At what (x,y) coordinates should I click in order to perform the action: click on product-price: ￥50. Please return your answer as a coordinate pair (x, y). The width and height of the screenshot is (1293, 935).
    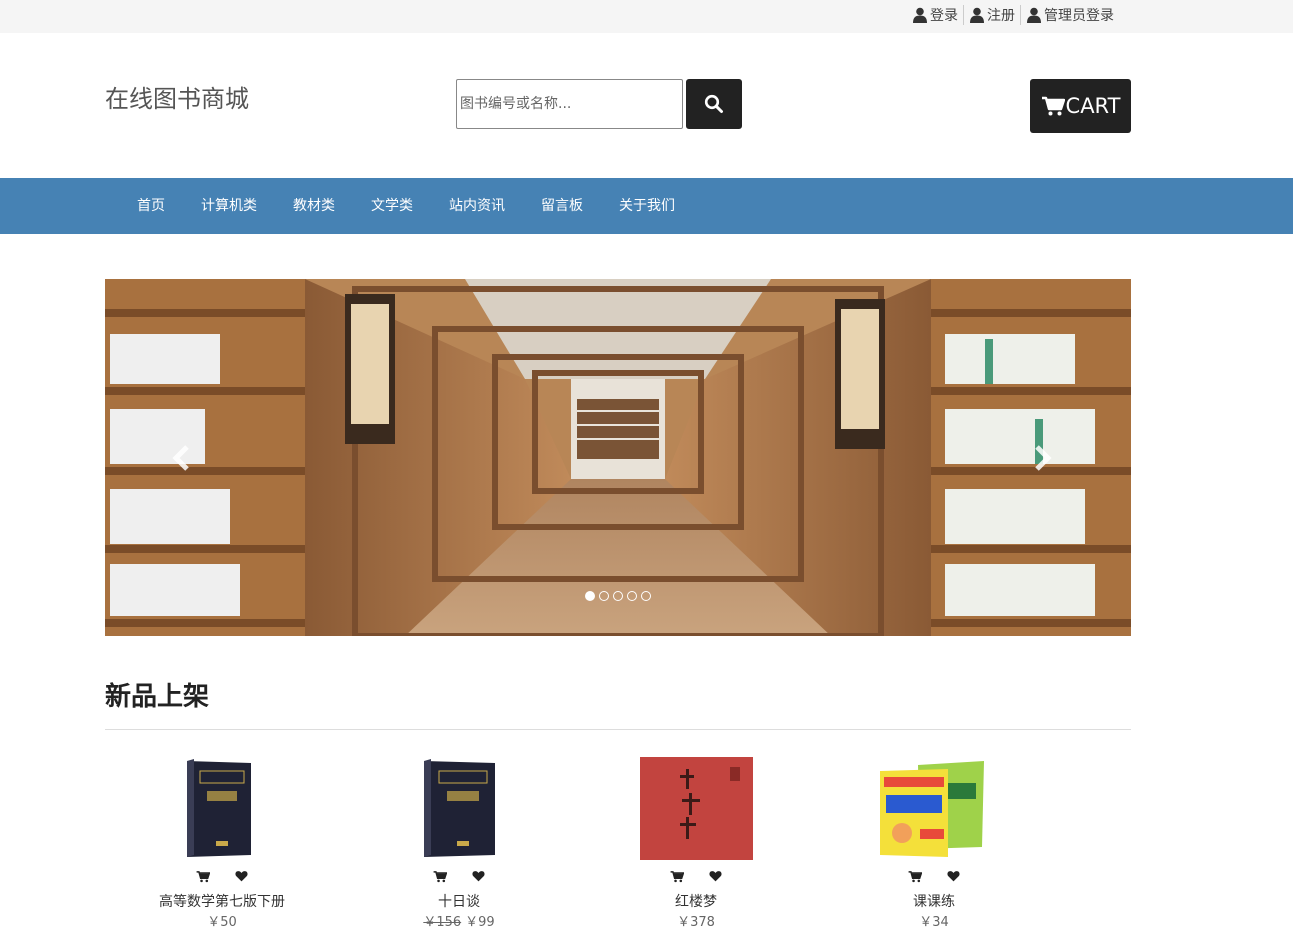
    Looking at the image, I should click on (222, 923).